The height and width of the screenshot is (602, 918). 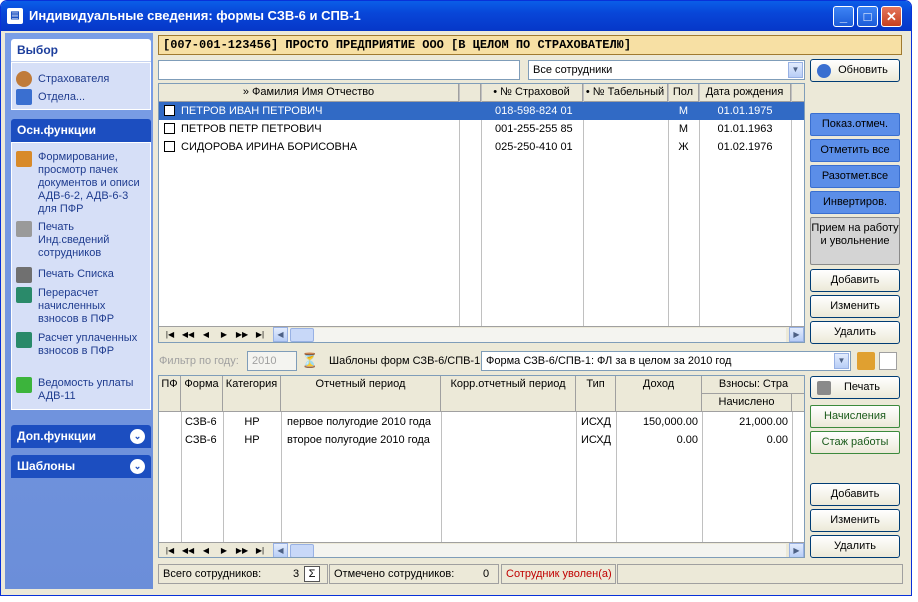 I want to click on printer-icon, so click(x=824, y=388).